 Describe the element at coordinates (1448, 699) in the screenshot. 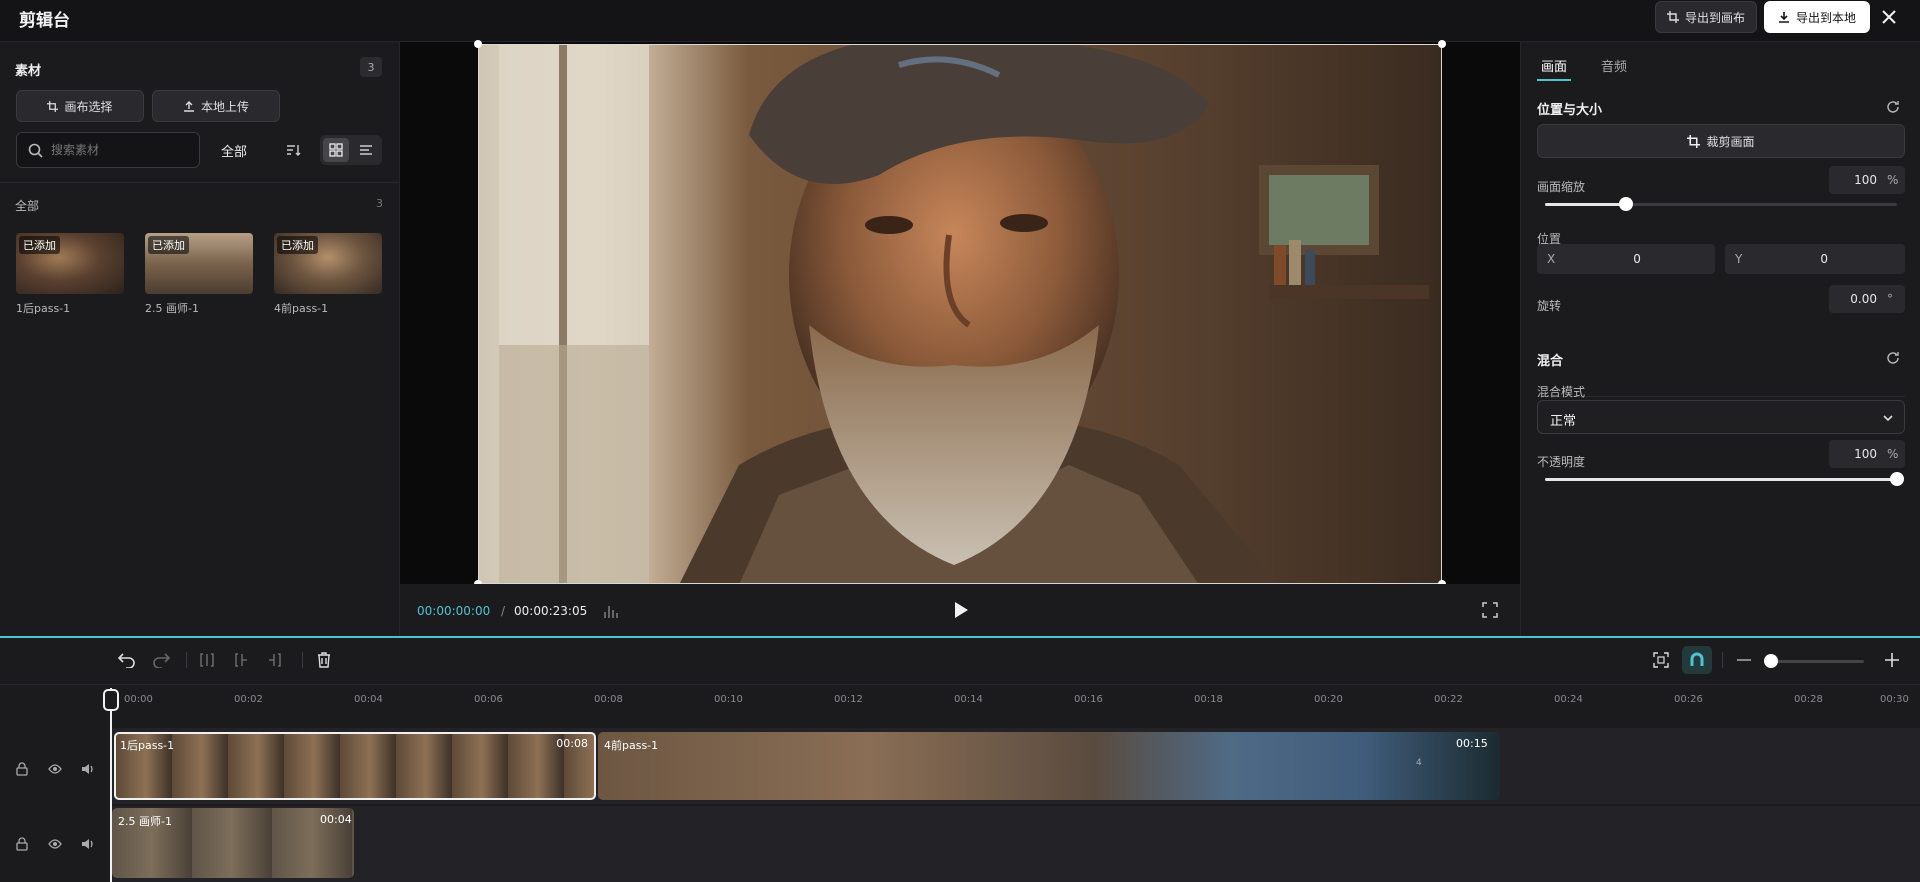

I see `tick-label: 00:22` at that location.